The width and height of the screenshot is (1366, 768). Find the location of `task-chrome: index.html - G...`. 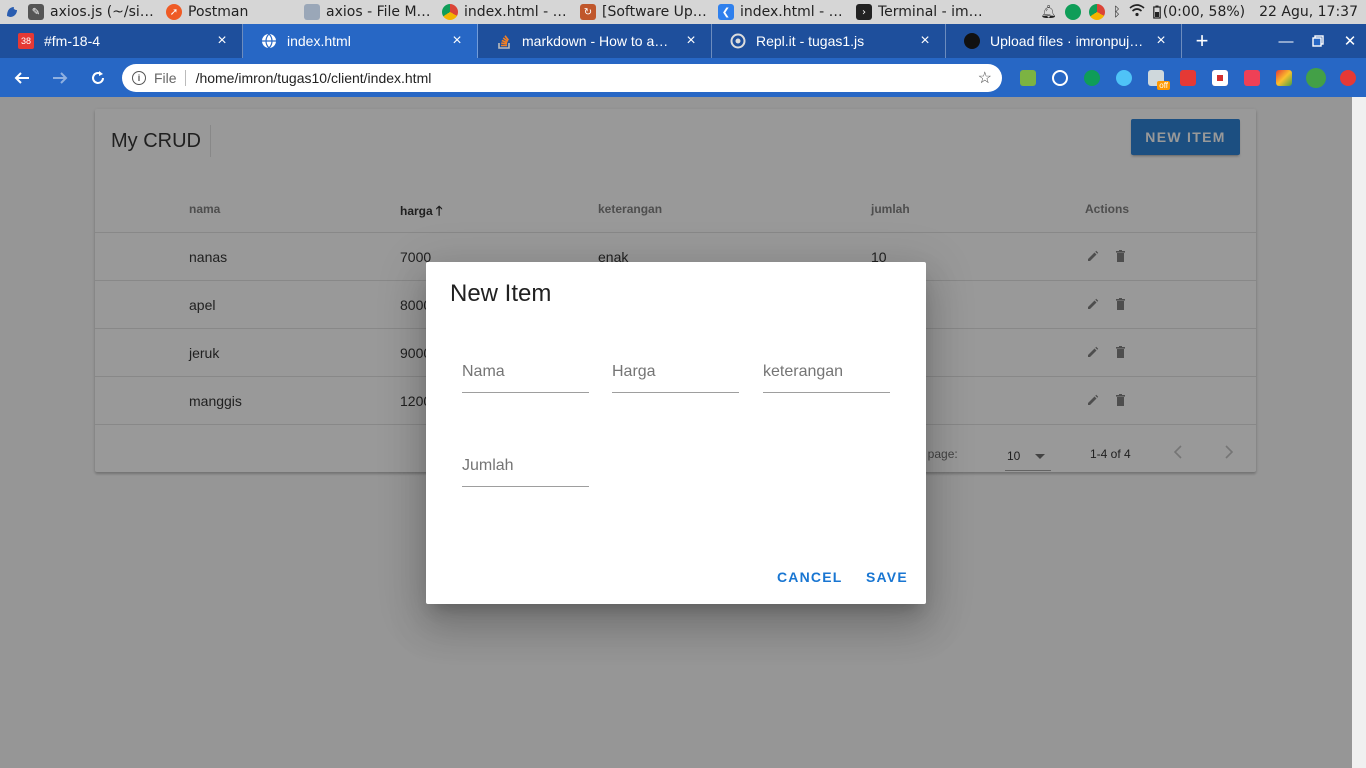

task-chrome: index.html - G... is located at coordinates (507, 12).